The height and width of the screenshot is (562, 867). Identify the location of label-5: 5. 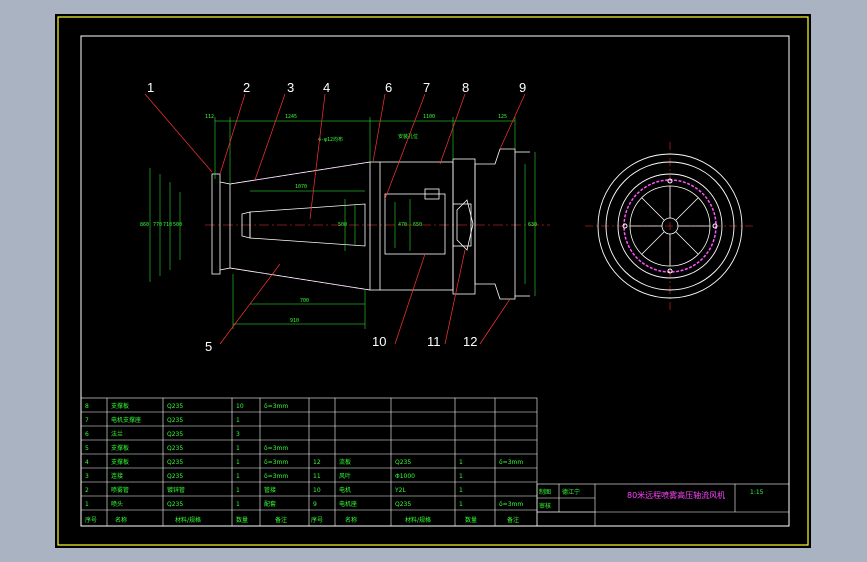
(208, 346).